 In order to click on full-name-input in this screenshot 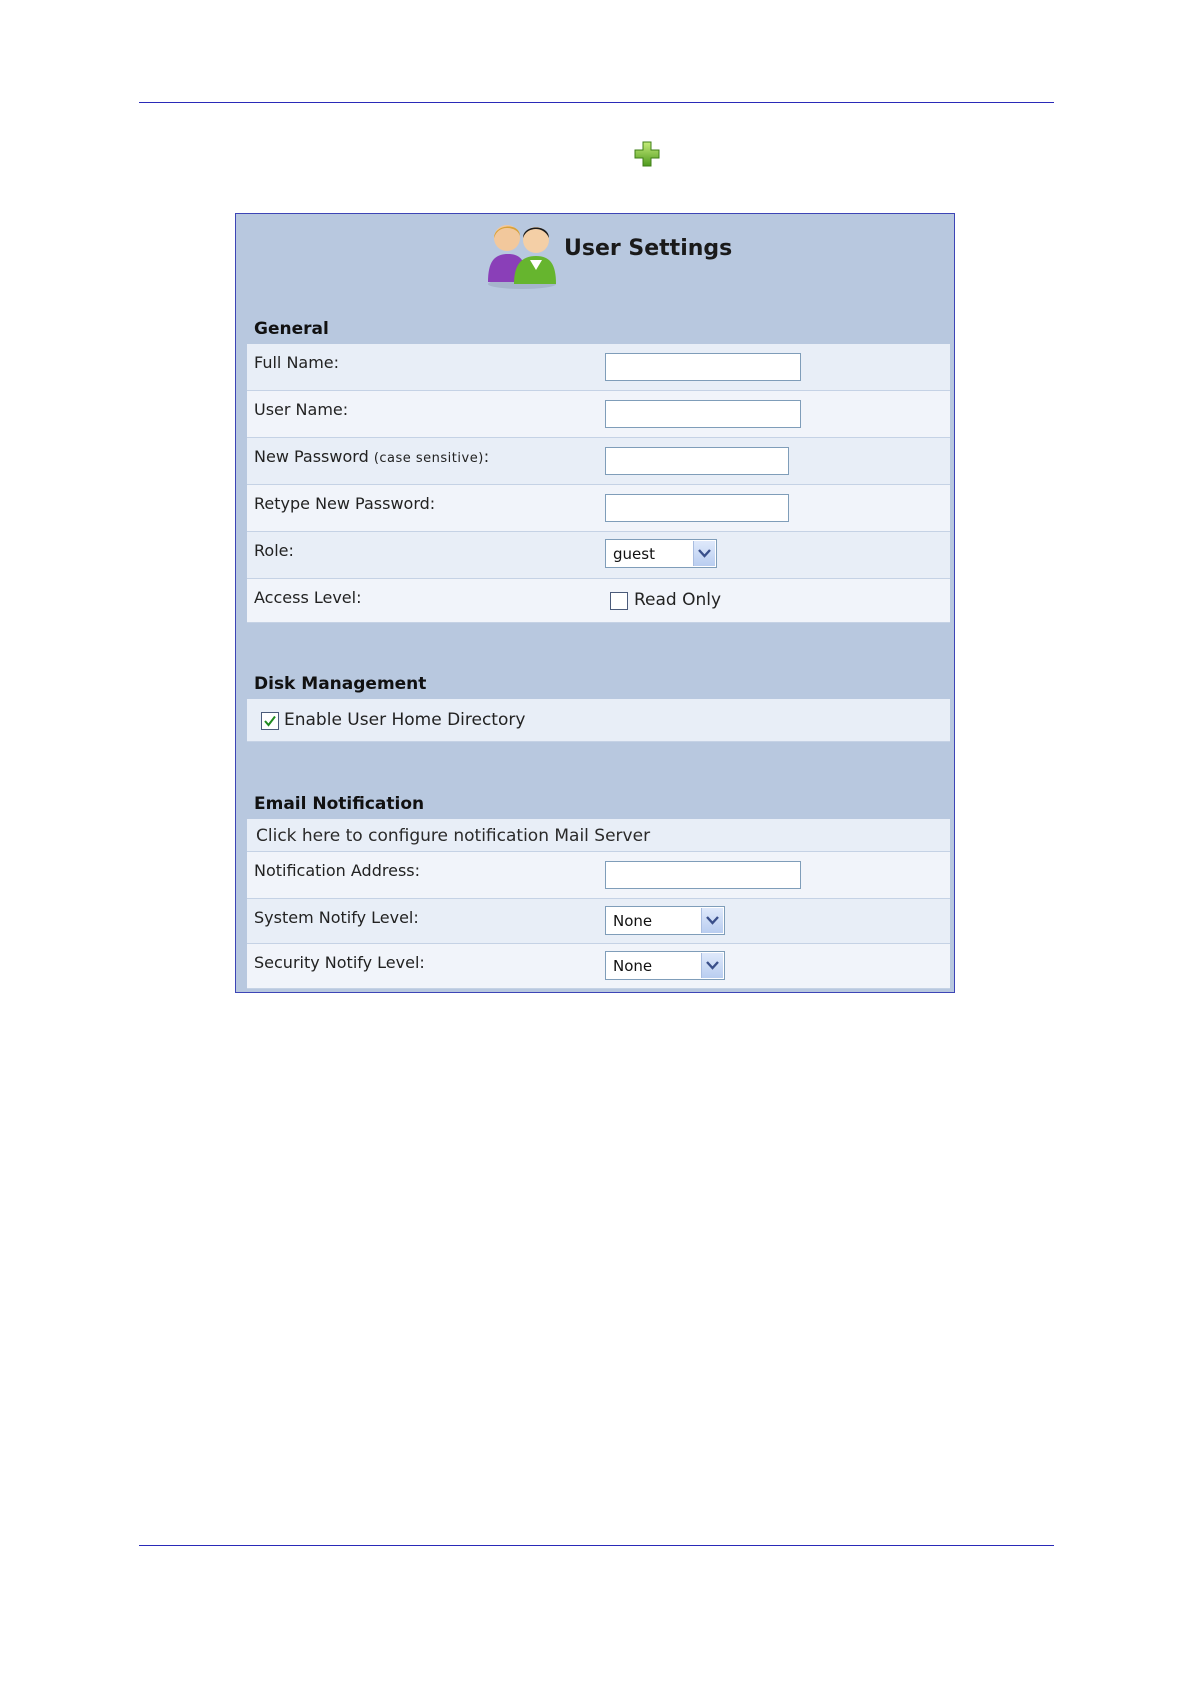, I will do `click(703, 367)`.